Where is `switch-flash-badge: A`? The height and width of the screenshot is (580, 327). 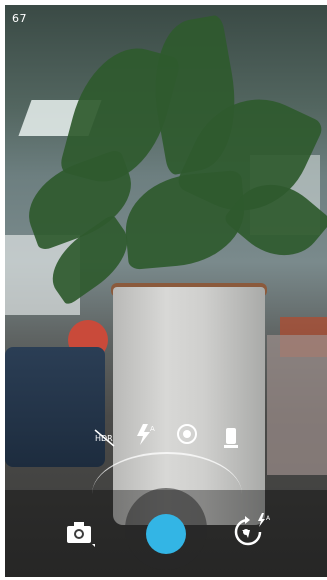 switch-flash-badge: A is located at coordinates (268, 518).